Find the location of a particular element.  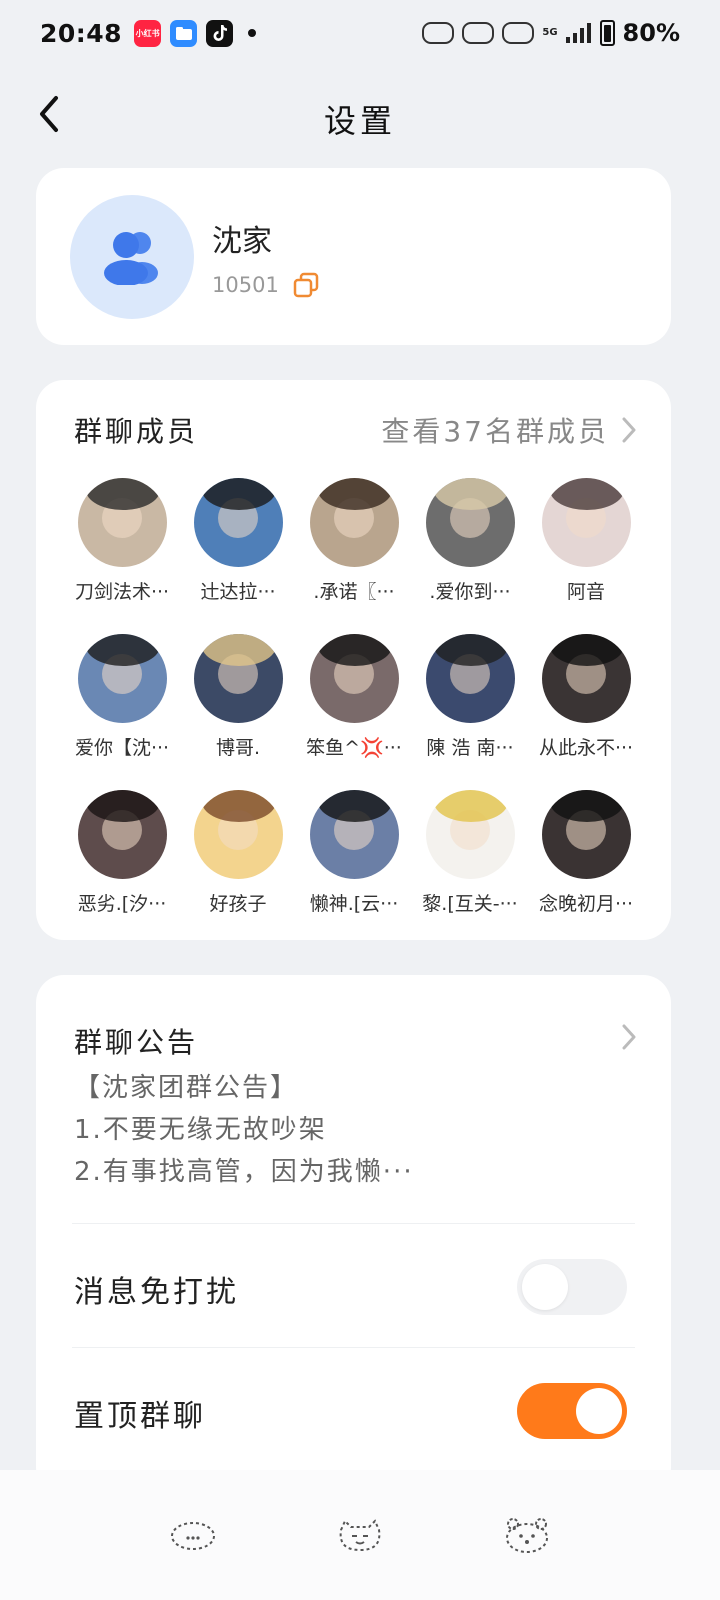

member-item: 从此永不··· is located at coordinates (586, 697).